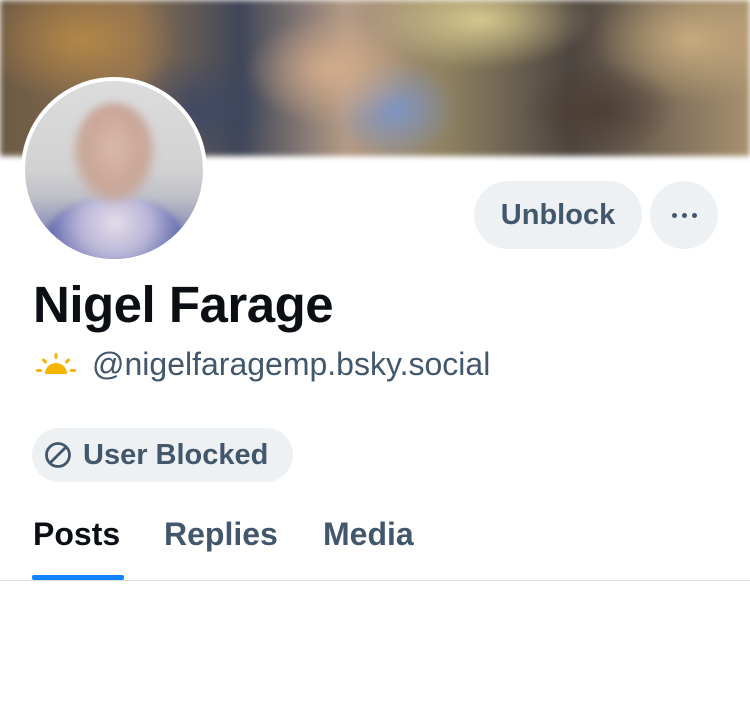  Describe the element at coordinates (56, 363) in the screenshot. I see `sun-icon` at that location.